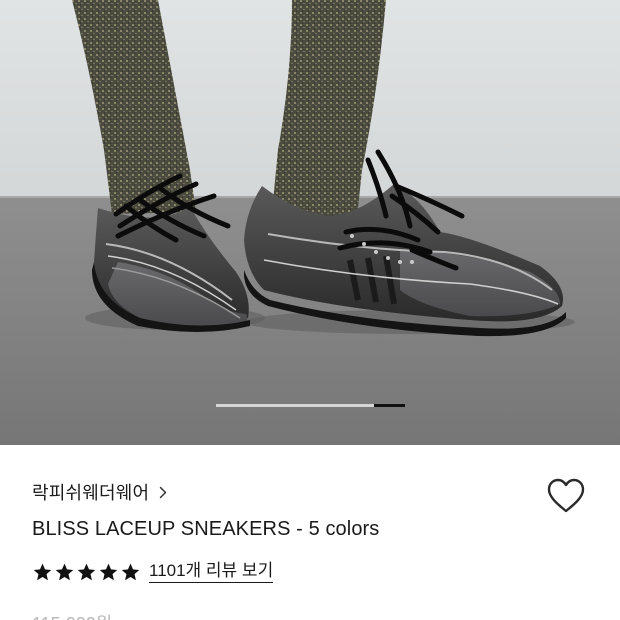  I want to click on rating-row: 1101개 리뷰 보기, so click(153, 572).